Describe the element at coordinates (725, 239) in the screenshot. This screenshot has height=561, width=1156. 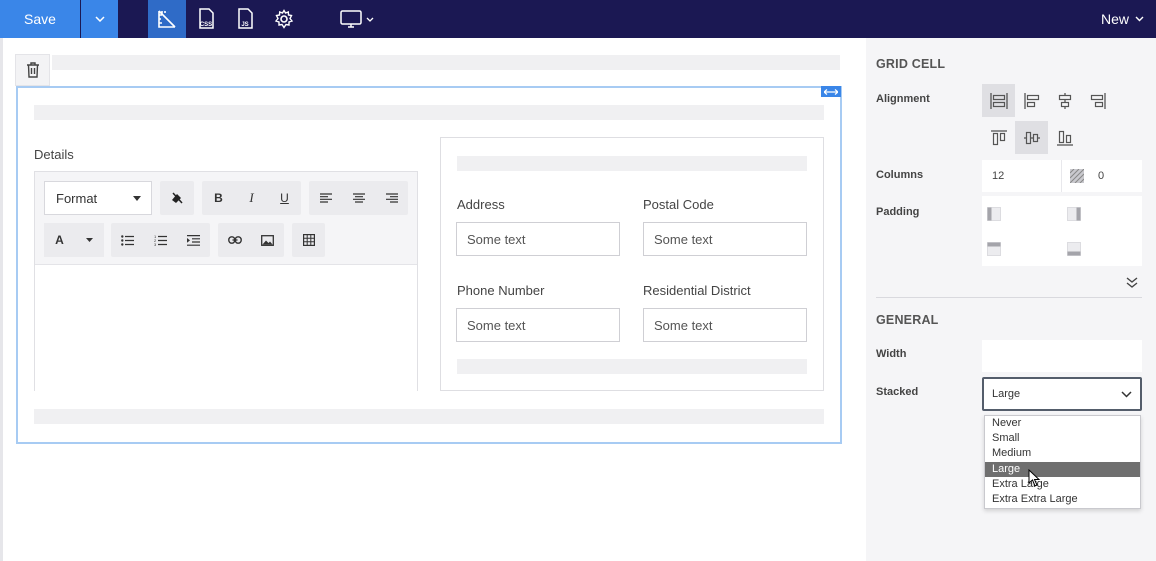
I see `postal-code-input: Some text` at that location.